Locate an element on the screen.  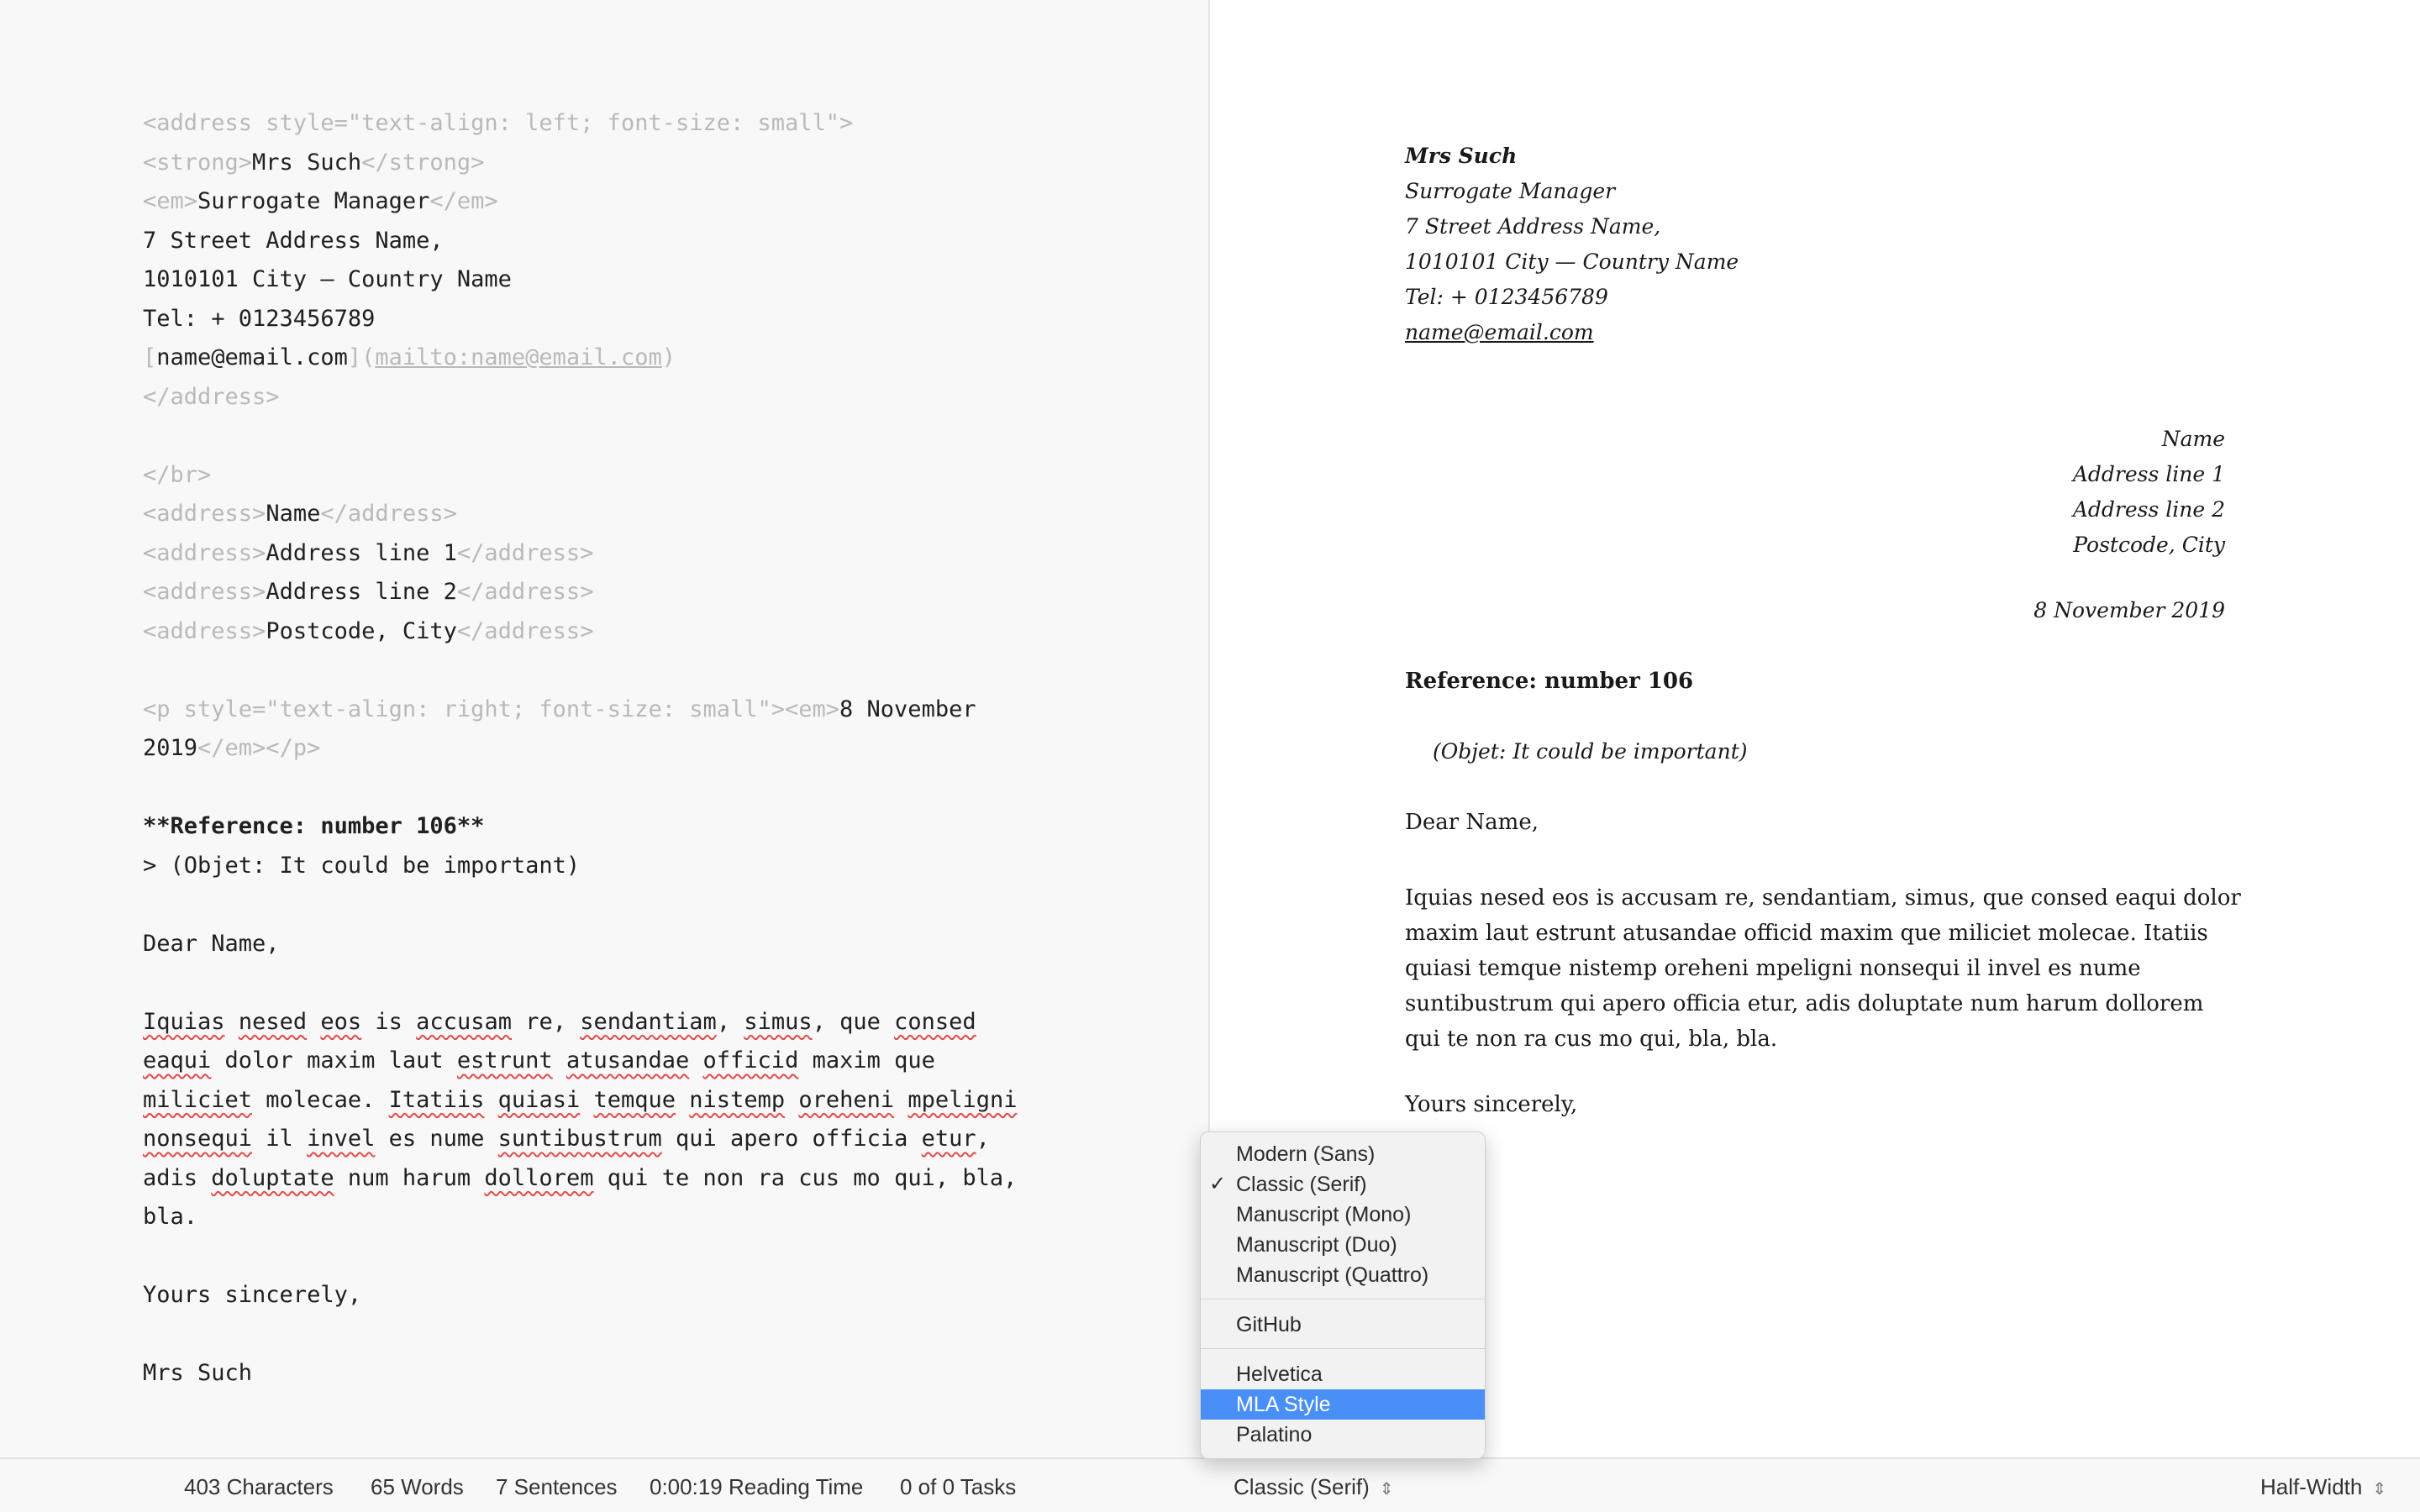
recipient-line2: Address line 2 is located at coordinates (2148, 509).